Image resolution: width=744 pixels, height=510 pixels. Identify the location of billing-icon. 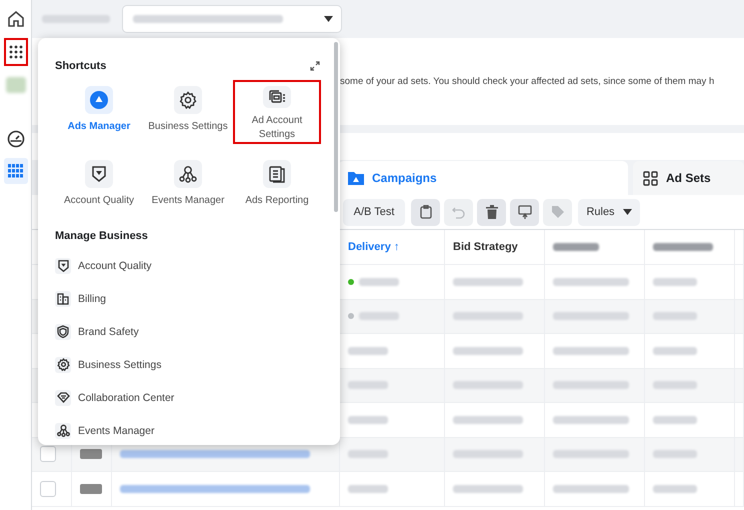
(63, 298).